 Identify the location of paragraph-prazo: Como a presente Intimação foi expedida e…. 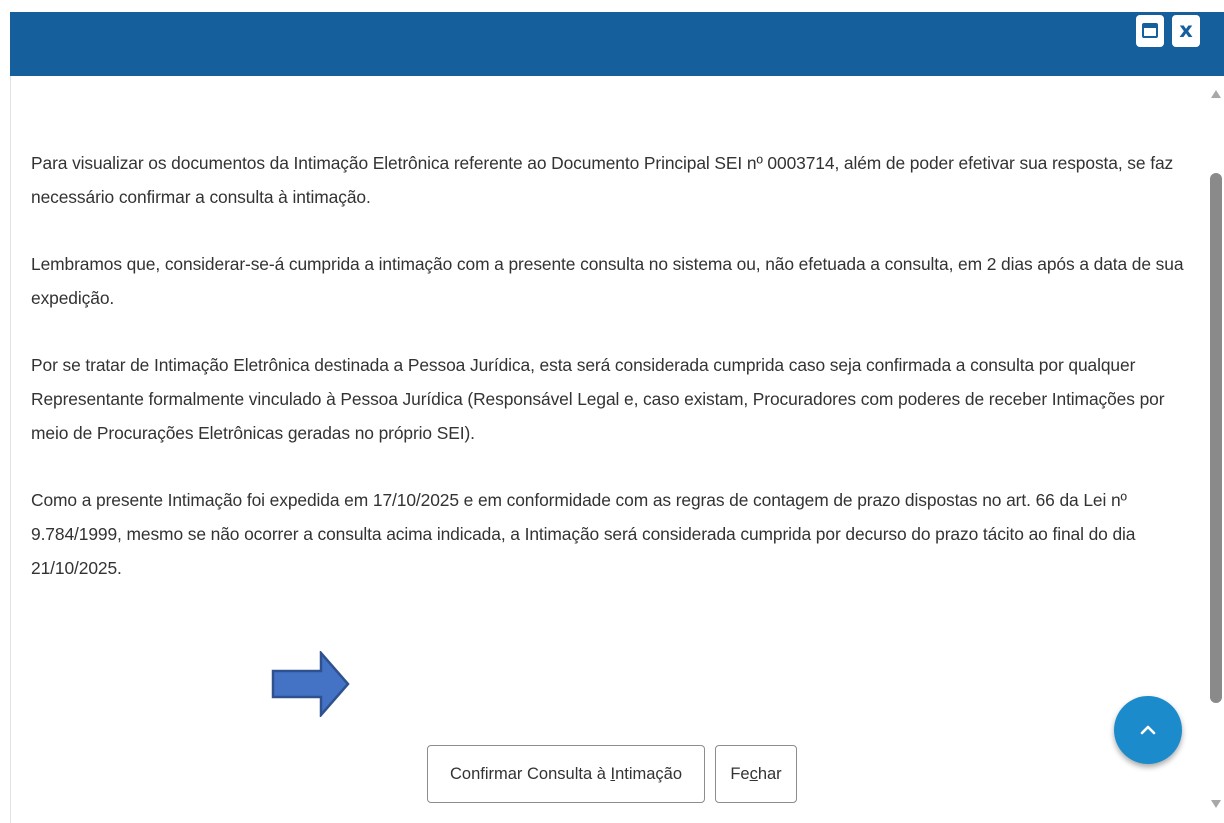
(583, 534).